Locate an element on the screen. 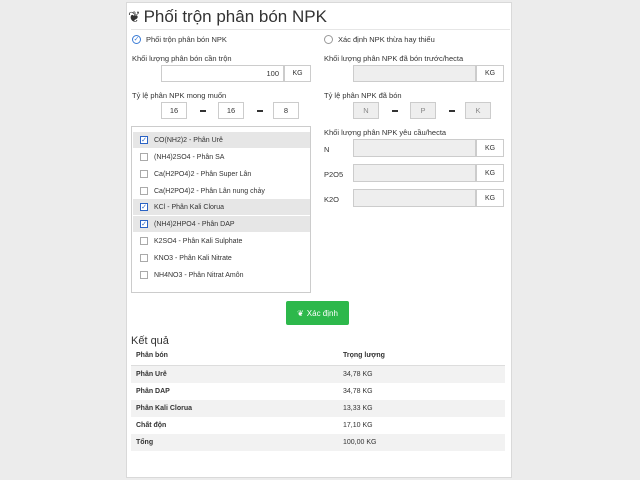 Image resolution: width=640 pixels, height=480 pixels. required-k-unit: KG is located at coordinates (490, 198).